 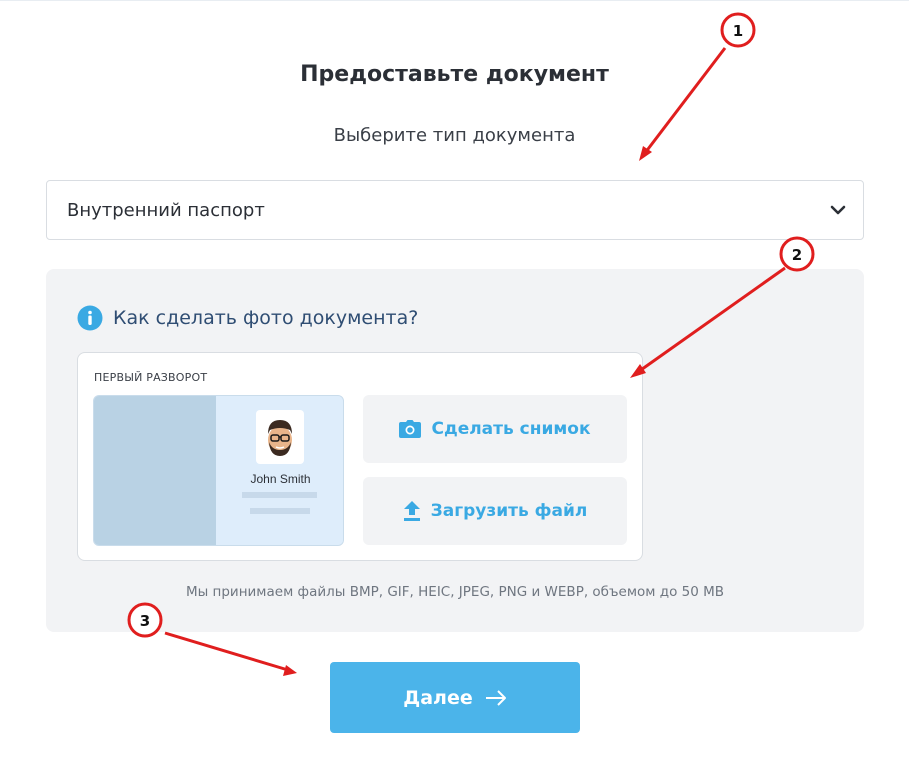 I want to click on avatar-face-icon, so click(x=280, y=438).